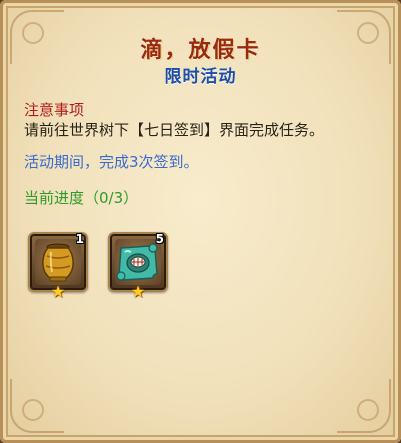 The image size is (401, 443). What do you see at coordinates (200, 77) in the screenshot?
I see `event-subtitle: 限时活动` at bounding box center [200, 77].